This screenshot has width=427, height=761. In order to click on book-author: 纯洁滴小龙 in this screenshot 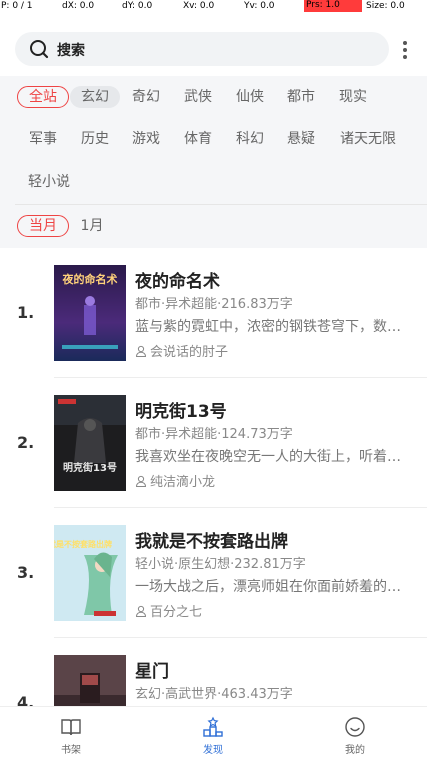, I will do `click(175, 480)`.